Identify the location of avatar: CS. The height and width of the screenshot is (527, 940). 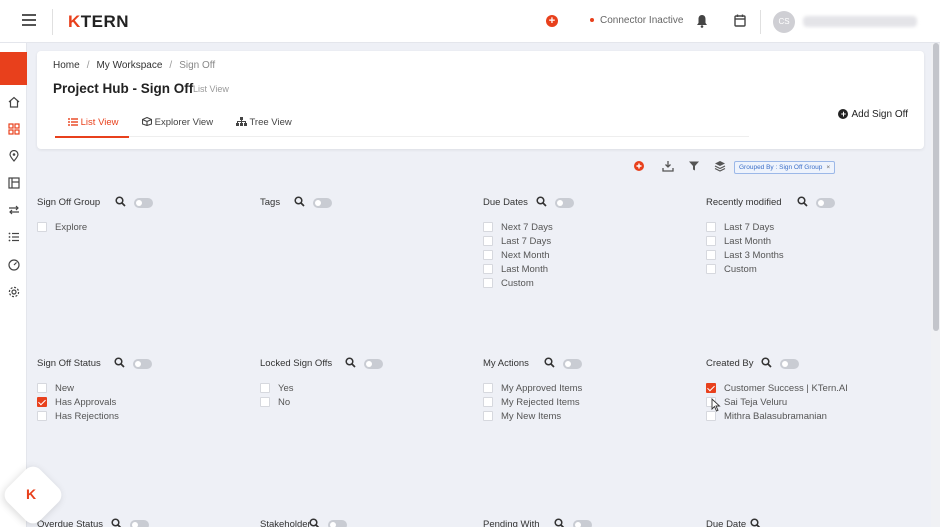
(784, 22).